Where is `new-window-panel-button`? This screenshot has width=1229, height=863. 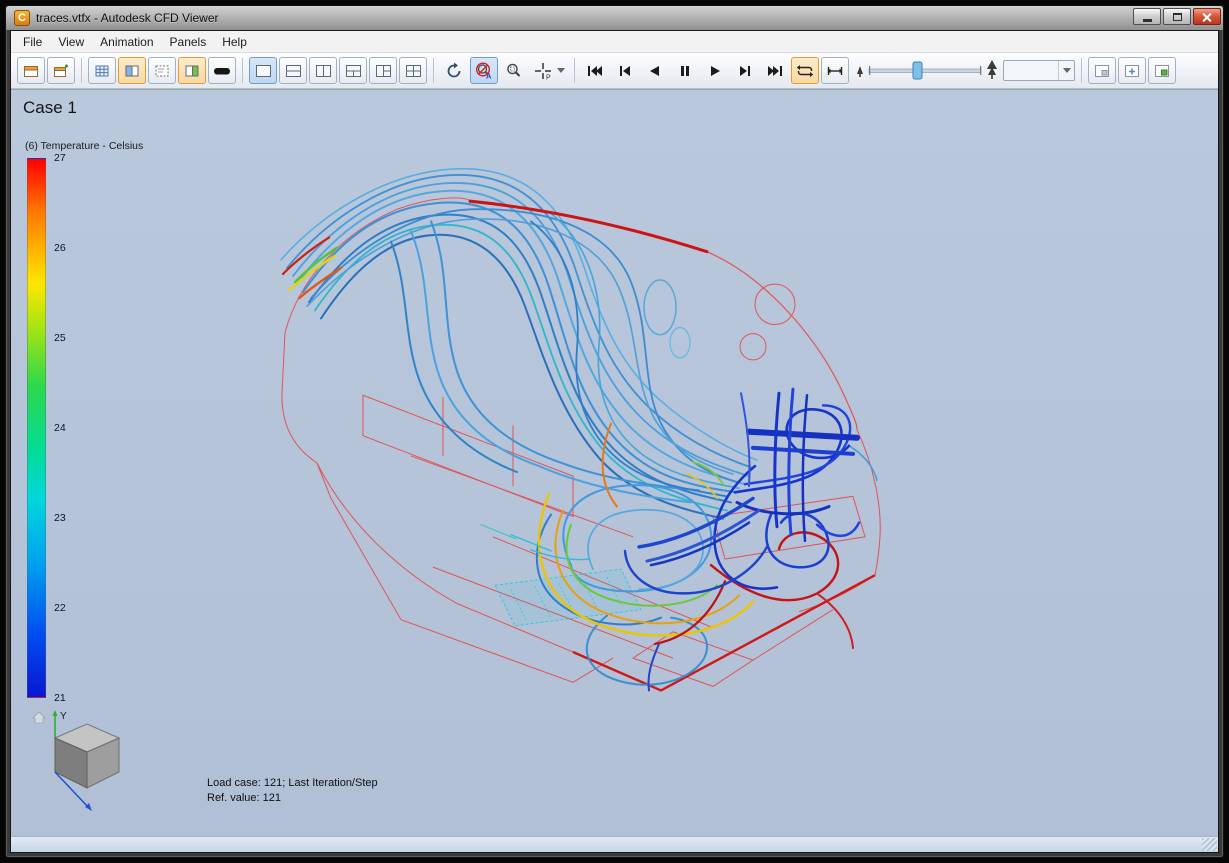
new-window-panel-button is located at coordinates (61, 70).